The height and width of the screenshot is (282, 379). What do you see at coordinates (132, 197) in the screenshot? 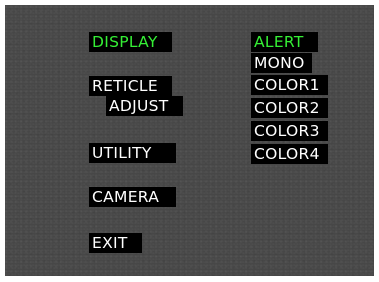
I see `menu-item-camera: CAMERA` at bounding box center [132, 197].